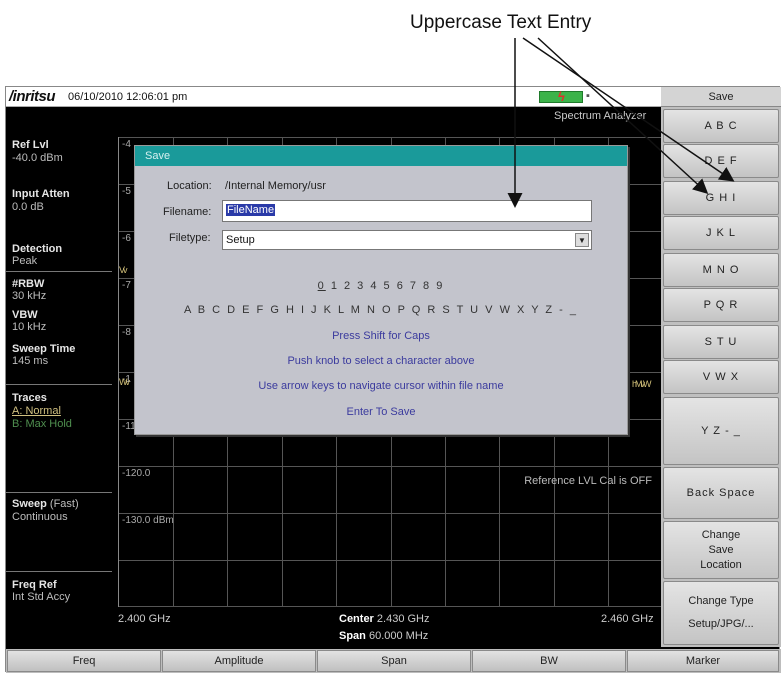  Describe the element at coordinates (126, 144) in the screenshot. I see `y-tick: -4` at that location.